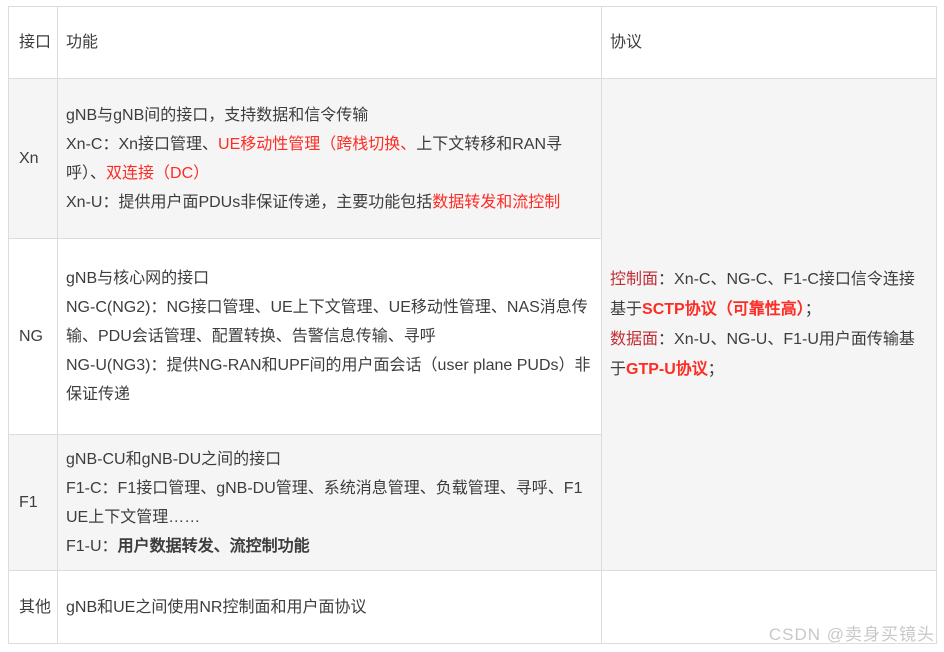  I want to click on text-segment: F1-U：, so click(92, 546).